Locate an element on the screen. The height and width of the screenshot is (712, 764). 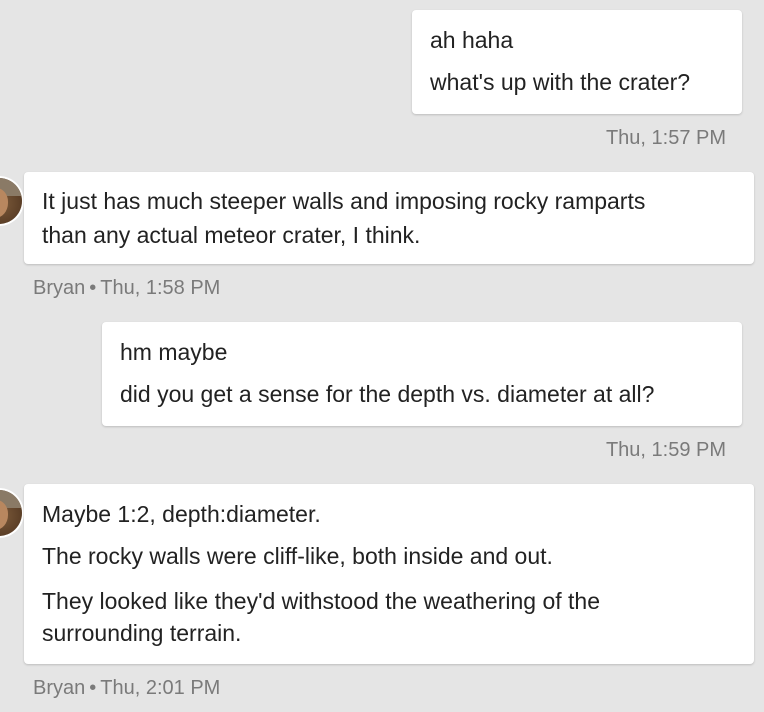
message-text: ah haha is located at coordinates (472, 40).